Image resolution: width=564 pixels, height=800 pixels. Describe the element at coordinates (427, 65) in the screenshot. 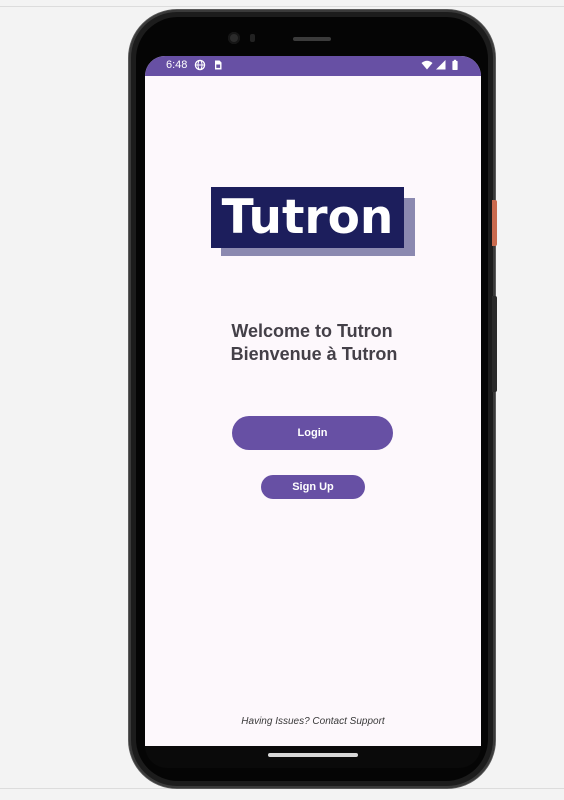

I see `wifi-icon` at that location.